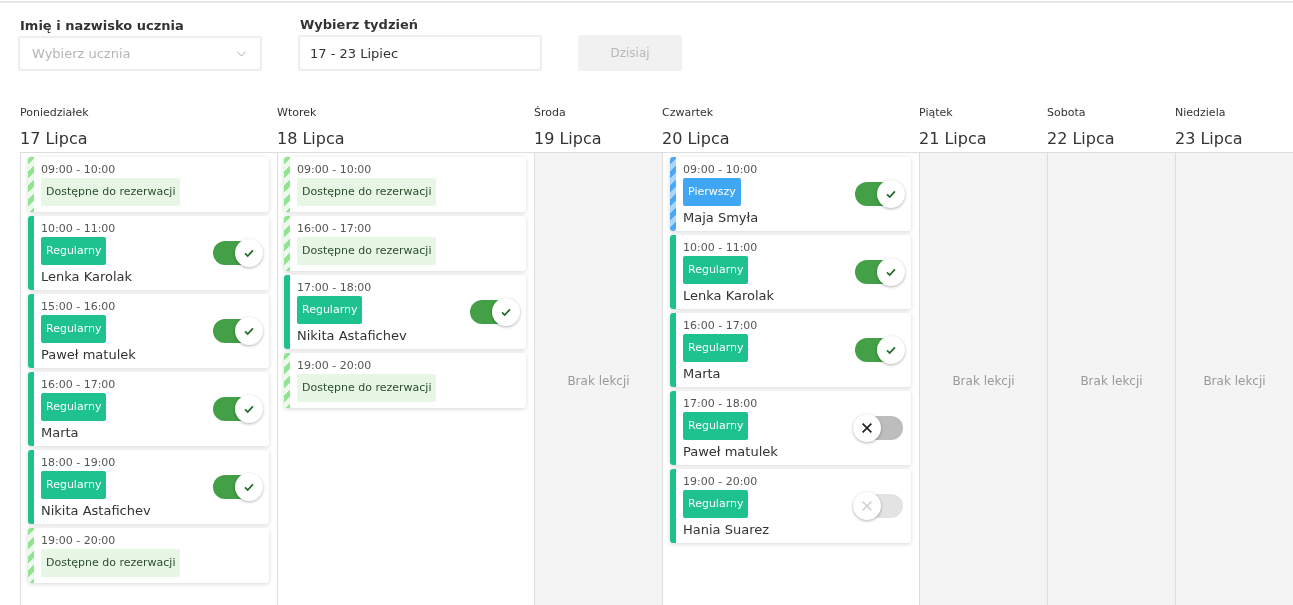  What do you see at coordinates (420, 53) in the screenshot?
I see `week-input: 17 - 23 Lipiec` at bounding box center [420, 53].